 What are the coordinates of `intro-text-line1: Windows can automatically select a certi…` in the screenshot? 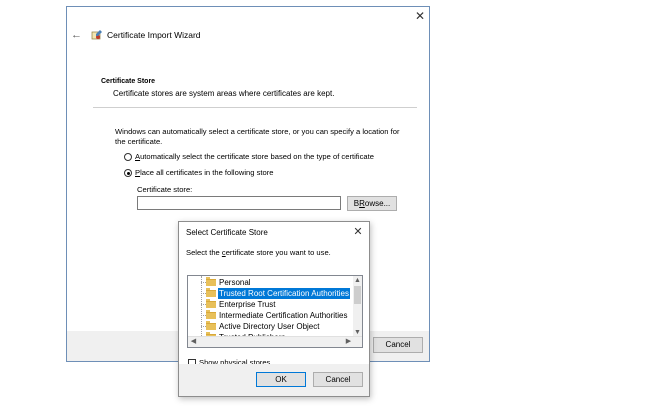 It's located at (257, 131).